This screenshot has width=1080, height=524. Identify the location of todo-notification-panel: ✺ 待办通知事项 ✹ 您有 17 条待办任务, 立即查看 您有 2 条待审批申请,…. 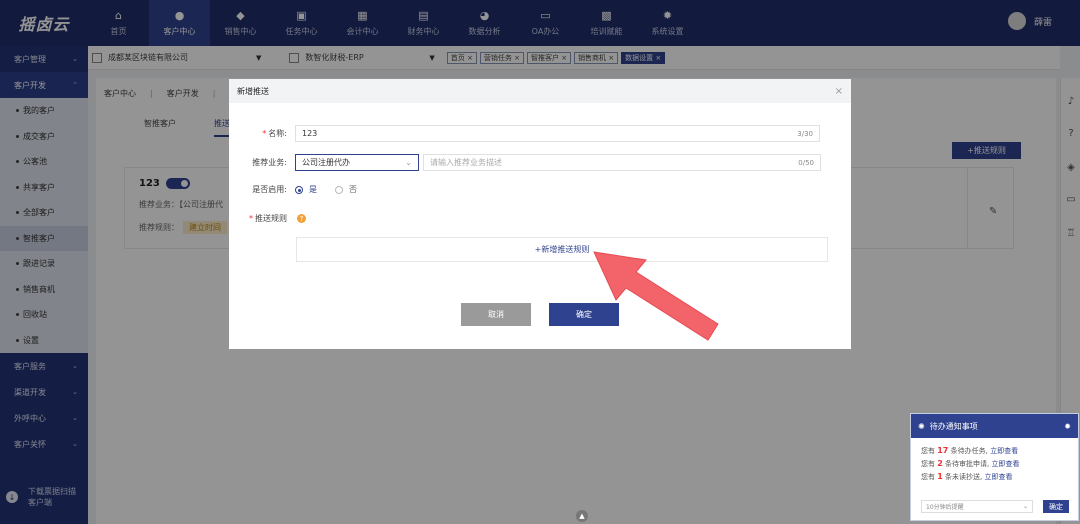
(994, 467).